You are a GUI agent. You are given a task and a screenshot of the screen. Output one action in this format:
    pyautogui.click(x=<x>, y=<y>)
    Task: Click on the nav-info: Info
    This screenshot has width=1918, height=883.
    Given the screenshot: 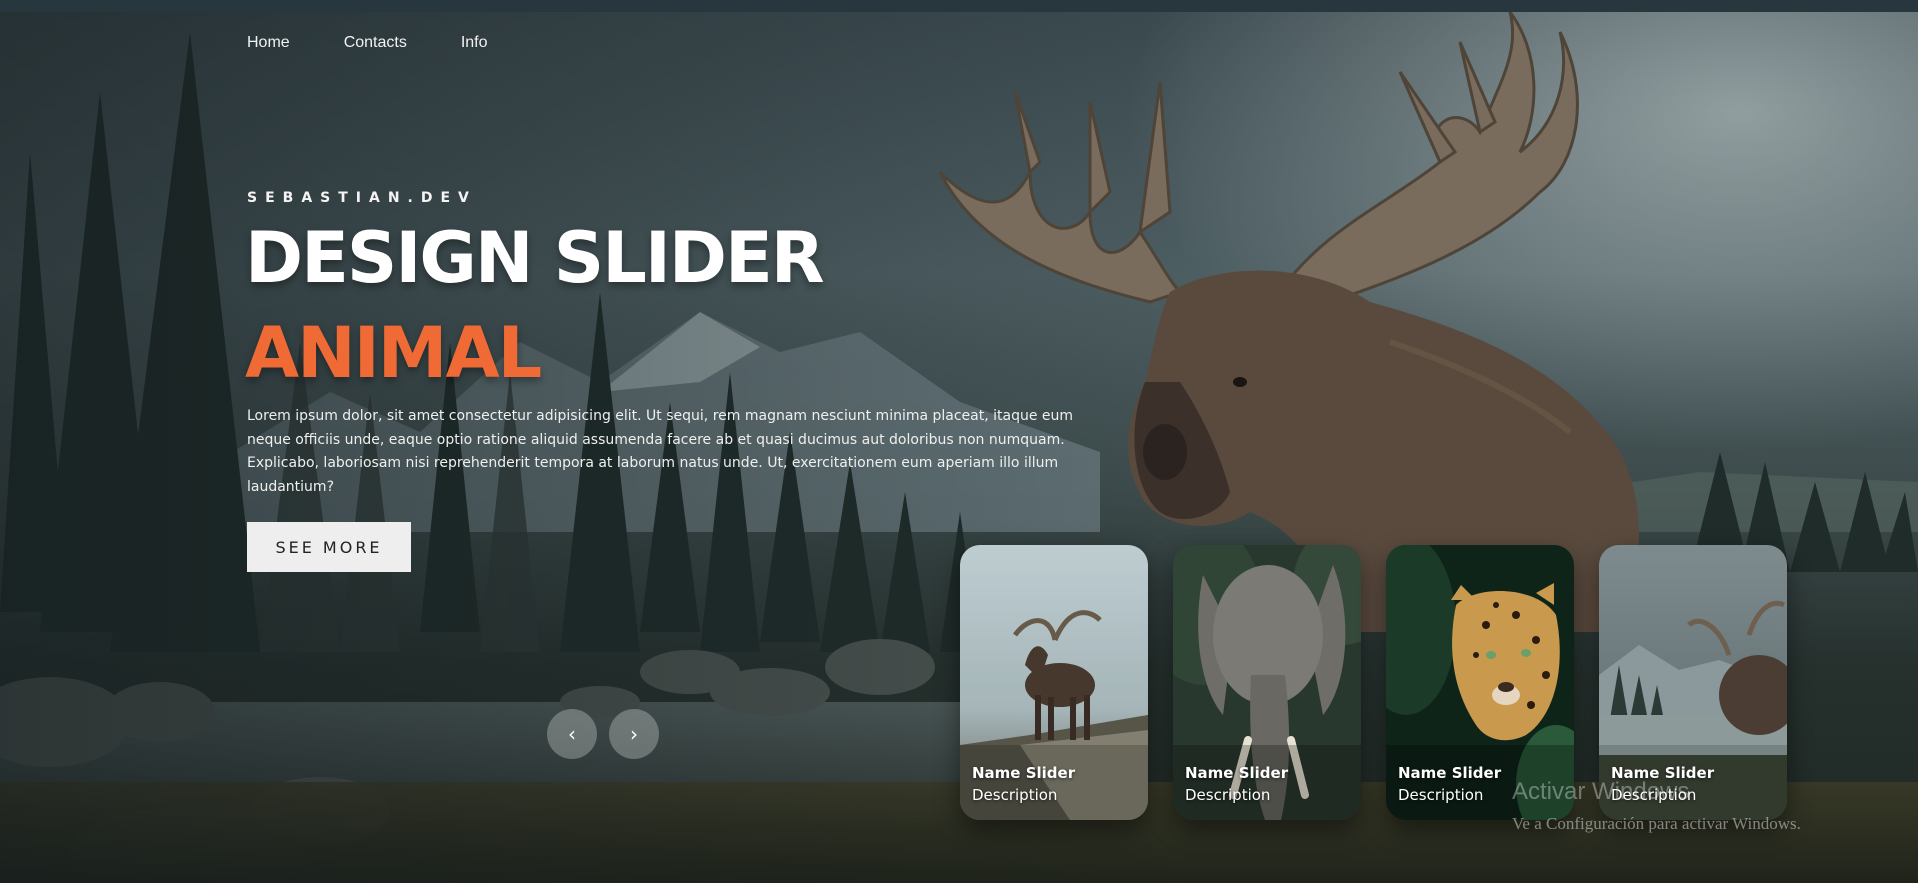 What is the action you would take?
    pyautogui.click(x=474, y=43)
    